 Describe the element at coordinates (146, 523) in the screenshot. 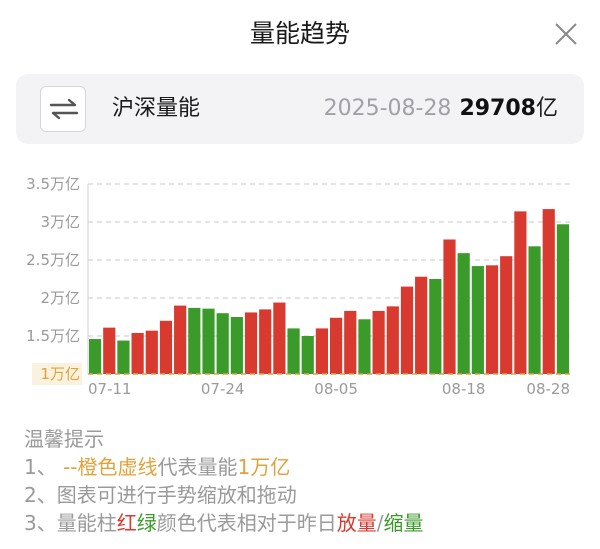

I see `tip3-green: 绿` at that location.